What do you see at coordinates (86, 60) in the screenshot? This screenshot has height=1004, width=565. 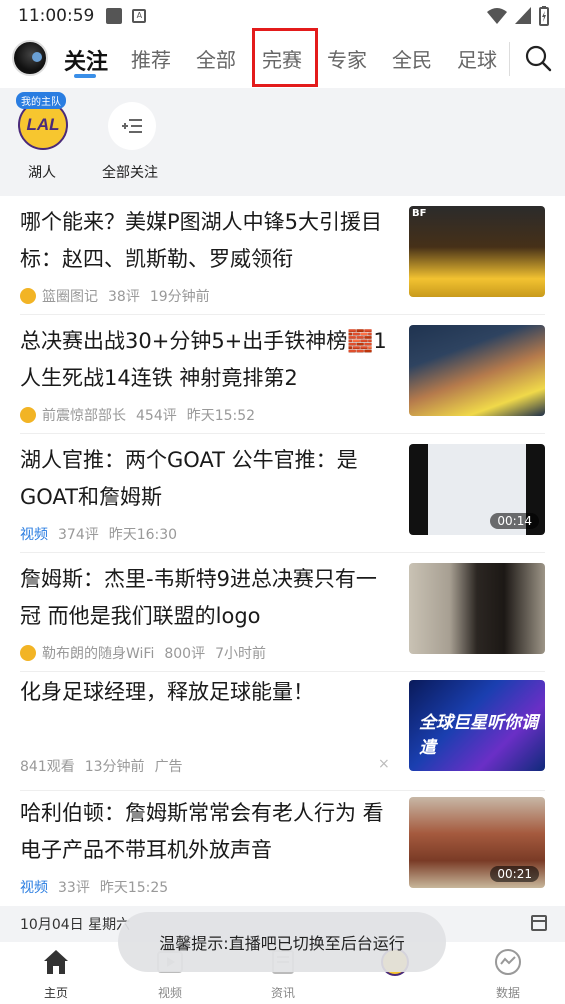 I see `tab-follow: 关注` at bounding box center [86, 60].